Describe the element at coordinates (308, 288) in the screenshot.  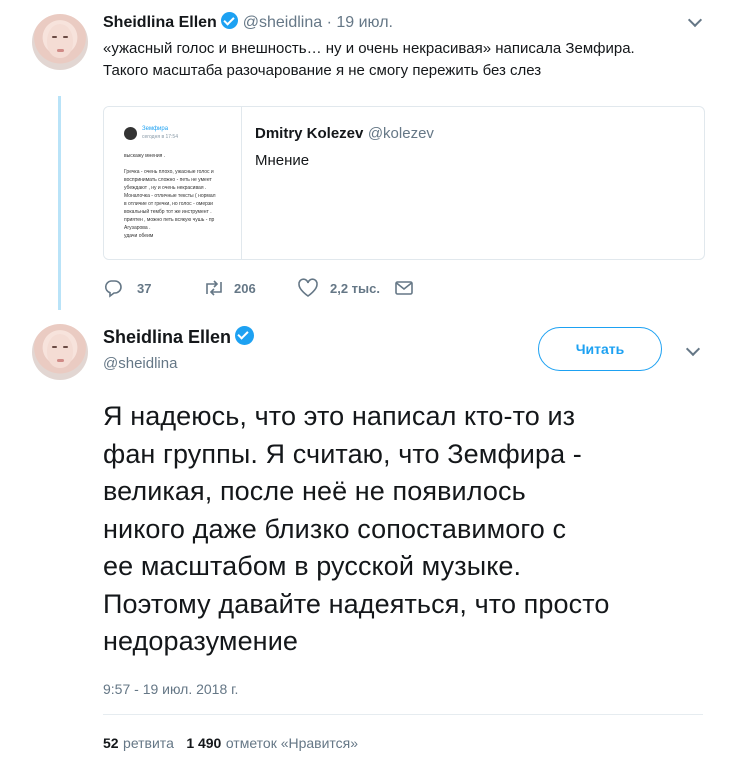
I see `heart-icon` at that location.